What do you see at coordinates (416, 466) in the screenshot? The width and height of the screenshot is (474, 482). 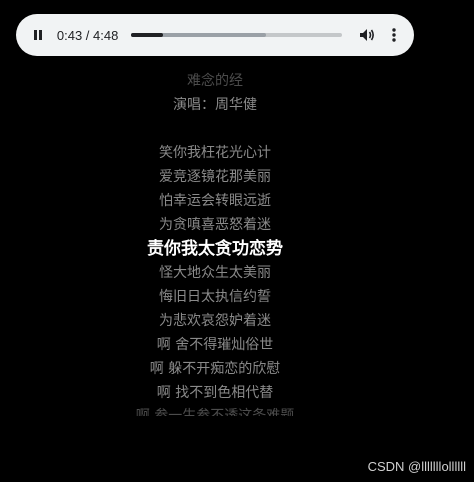 I see `csdn-watermark: CSDN @lllllllollllll` at bounding box center [416, 466].